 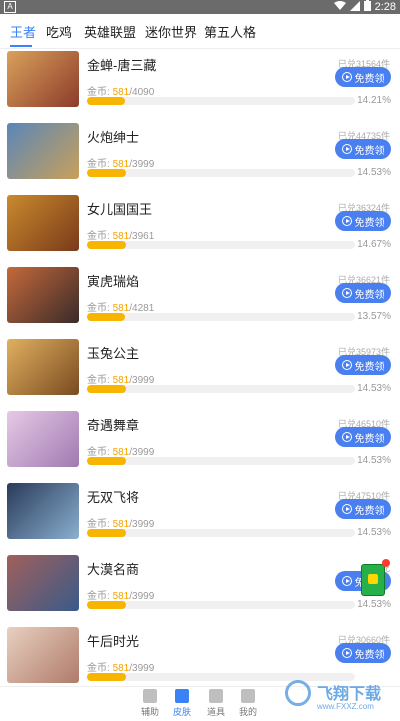 I want to click on watermark-url: www.FXXZ.com, so click(x=345, y=706).